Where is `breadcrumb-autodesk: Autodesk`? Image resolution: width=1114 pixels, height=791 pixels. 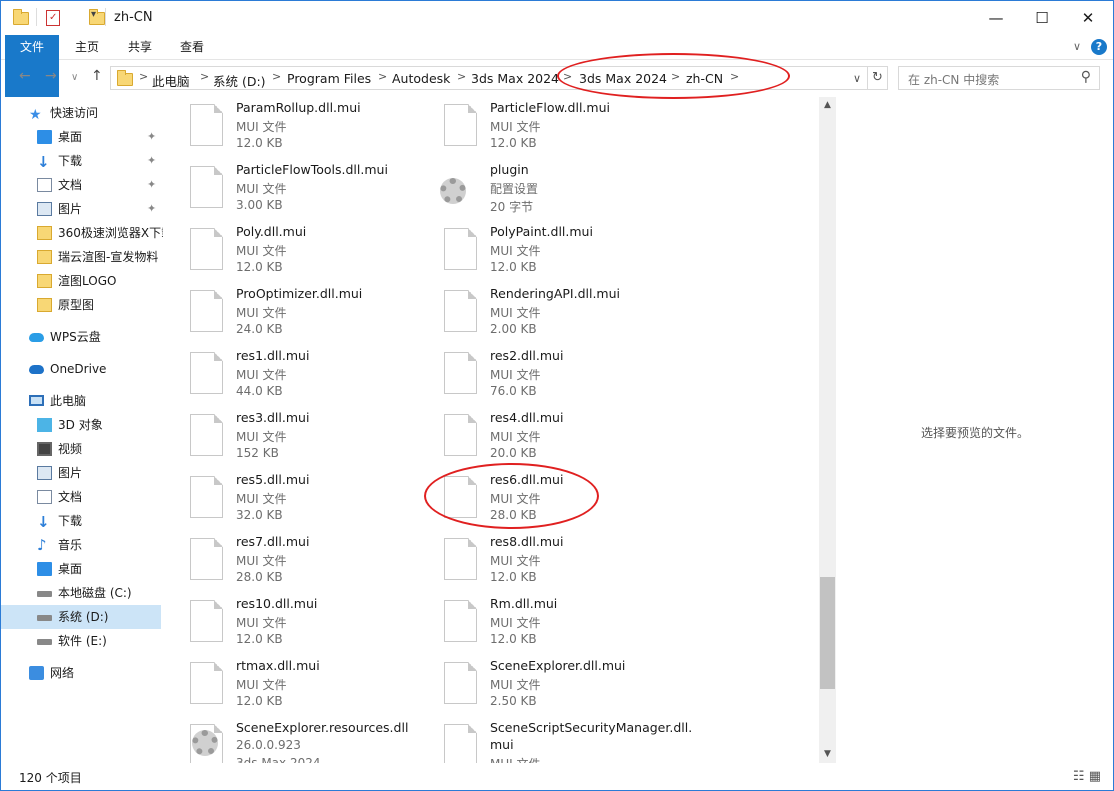 breadcrumb-autodesk: Autodesk is located at coordinates (421, 78).